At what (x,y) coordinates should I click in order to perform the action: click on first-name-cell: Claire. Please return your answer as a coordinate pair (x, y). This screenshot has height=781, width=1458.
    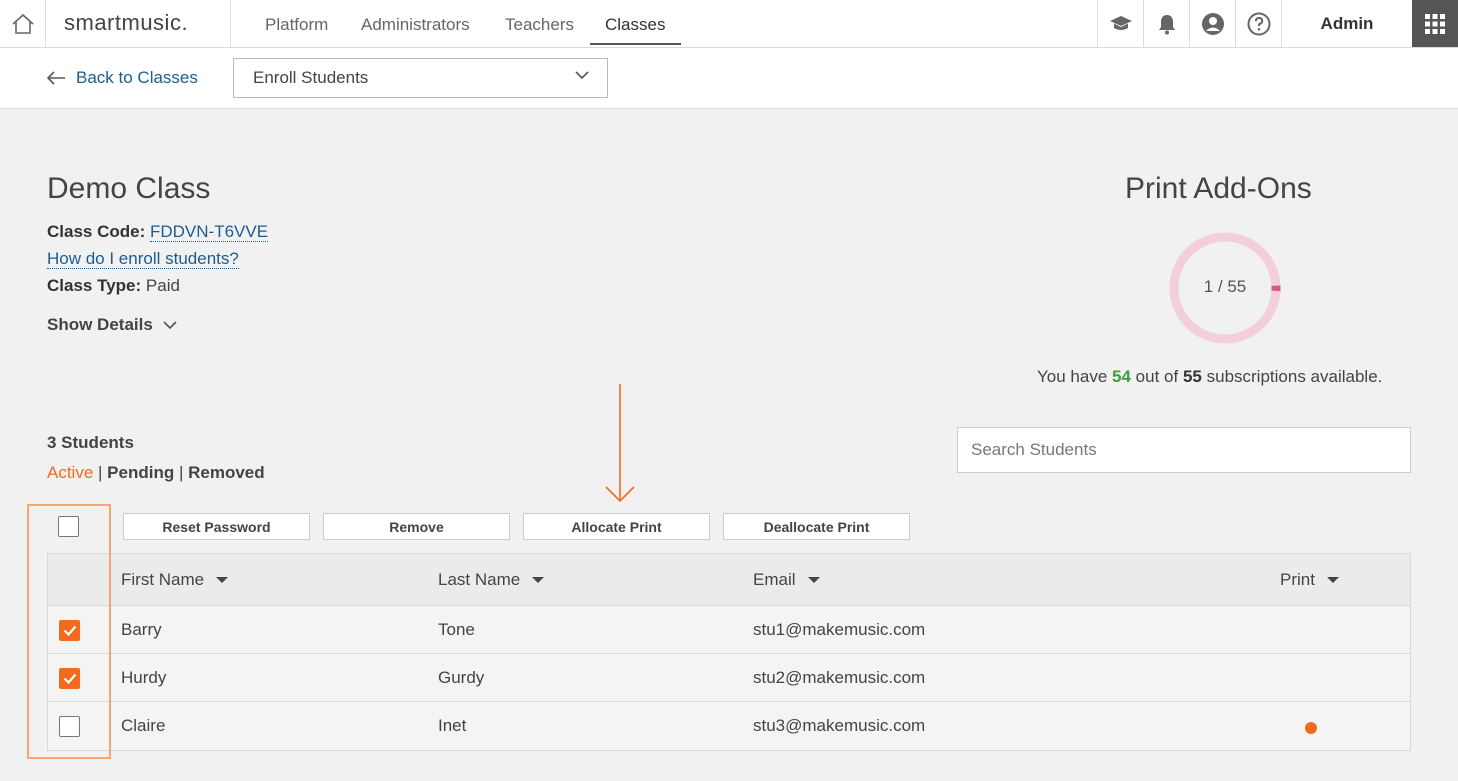
    Looking at the image, I should click on (143, 725).